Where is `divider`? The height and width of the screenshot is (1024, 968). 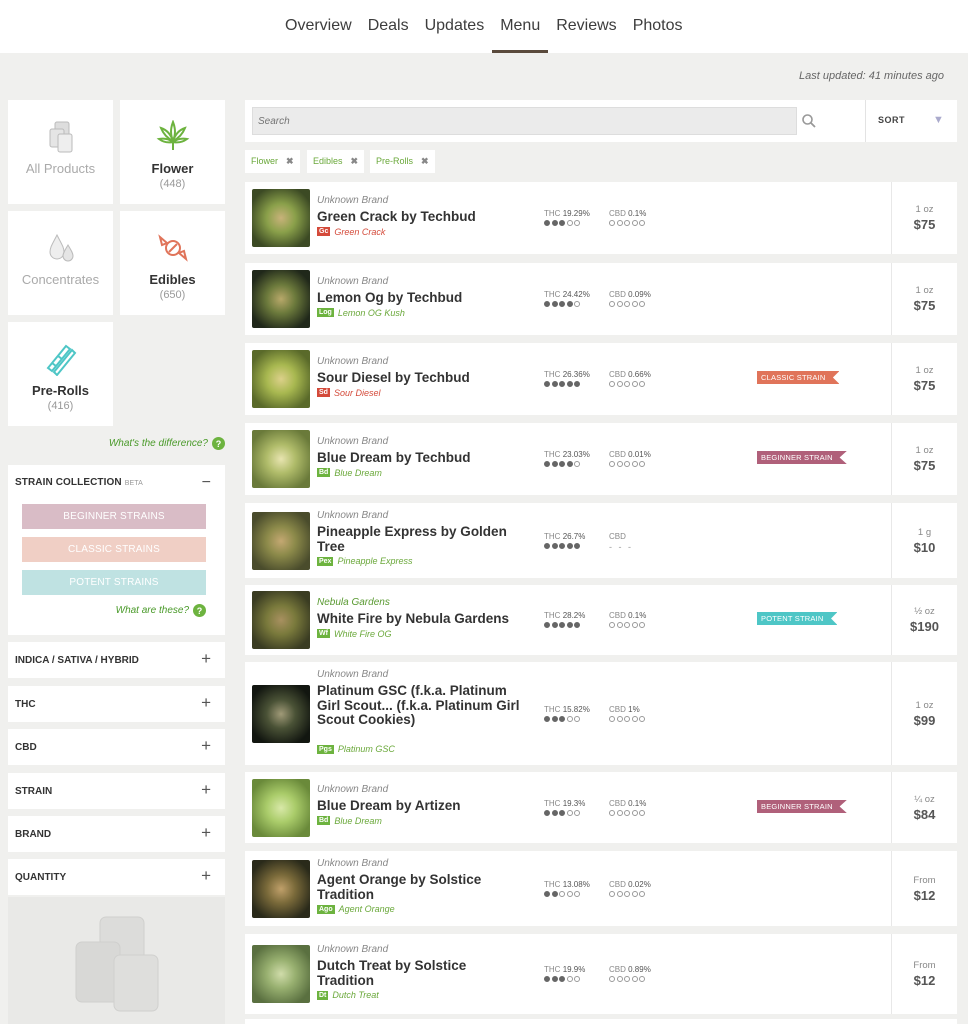 divider is located at coordinates (865, 121).